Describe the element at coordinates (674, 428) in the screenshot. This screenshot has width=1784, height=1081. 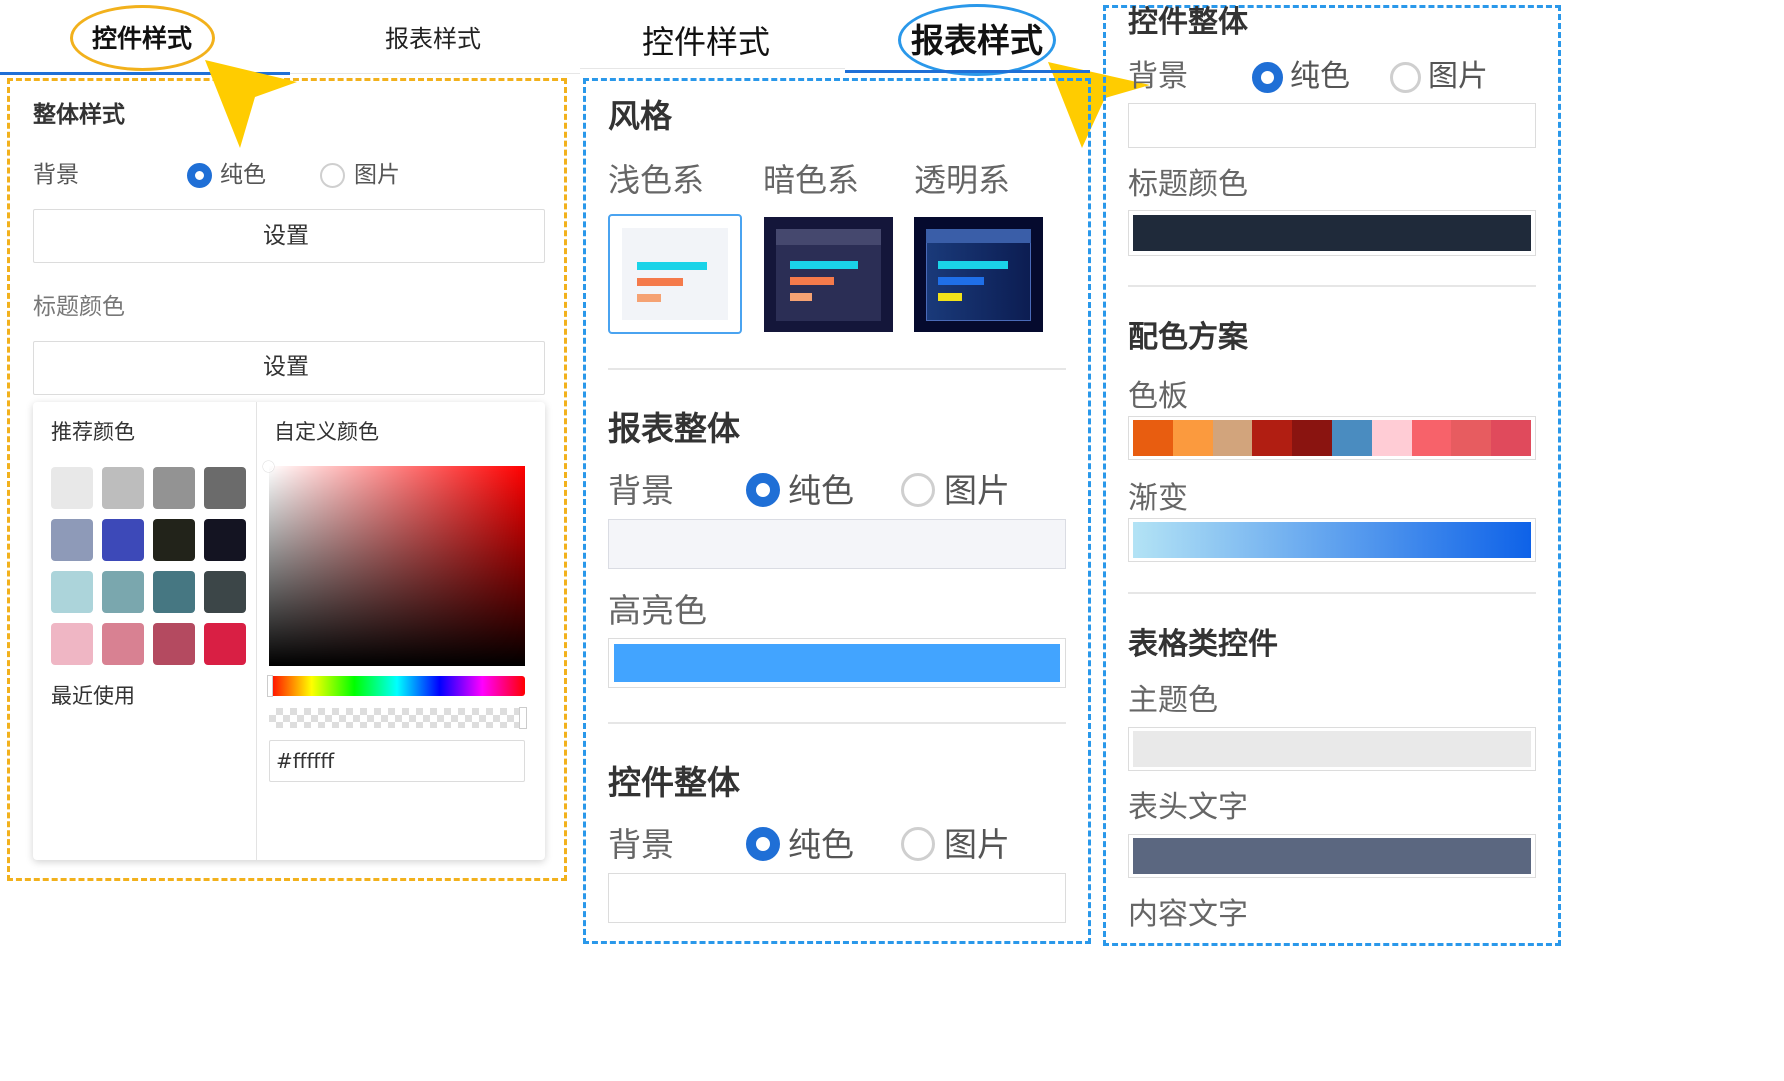
I see `report-whole-title: 报表整体` at that location.